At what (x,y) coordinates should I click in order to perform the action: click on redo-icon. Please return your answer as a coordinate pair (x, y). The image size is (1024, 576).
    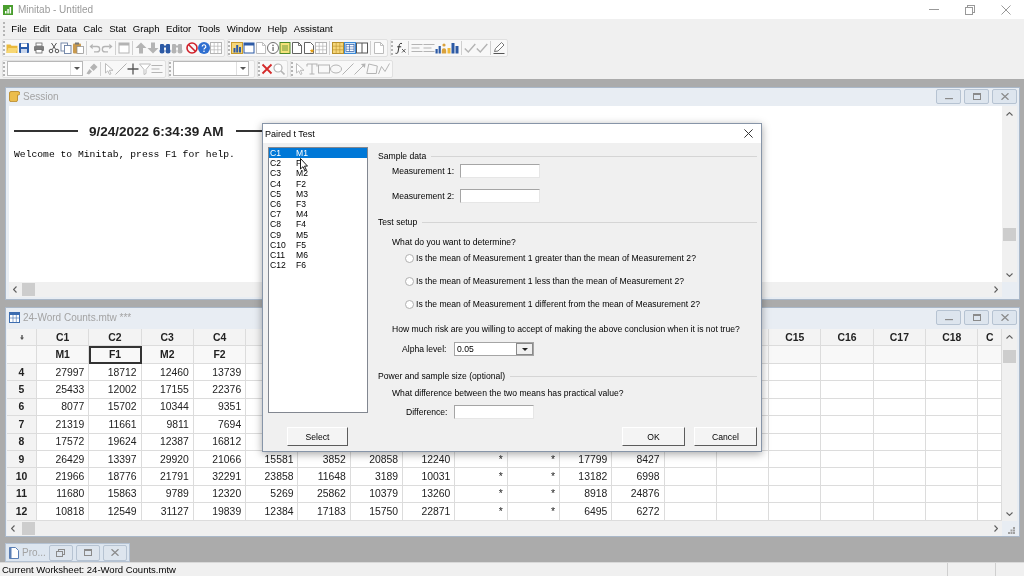
    Looking at the image, I should click on (107, 48).